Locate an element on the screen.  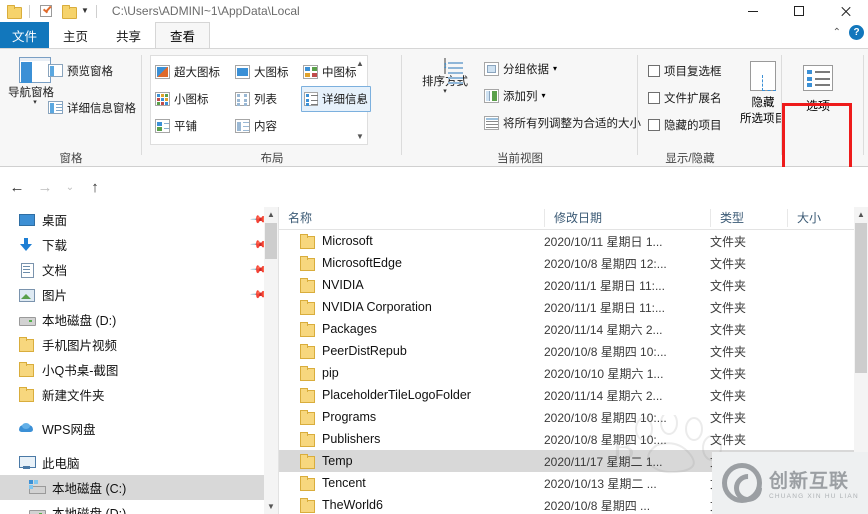
hidden-items-option: 隐藏的项目 is located at coordinates (685, 124).